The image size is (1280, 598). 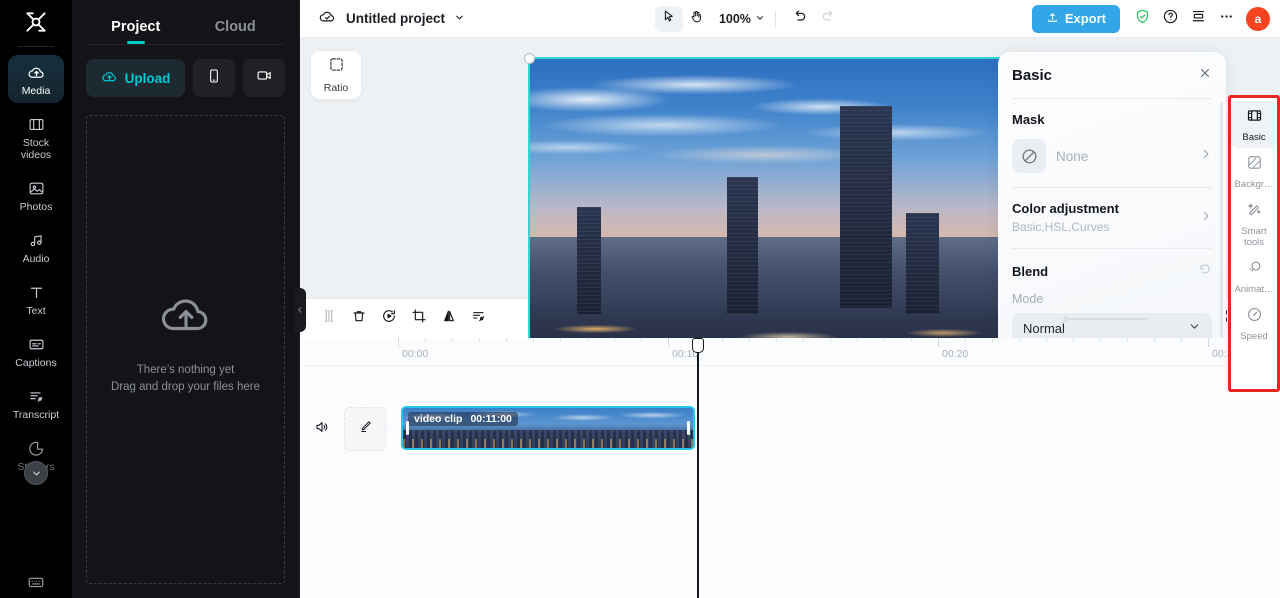 What do you see at coordinates (300, 310) in the screenshot?
I see `panel-collapse-handle` at bounding box center [300, 310].